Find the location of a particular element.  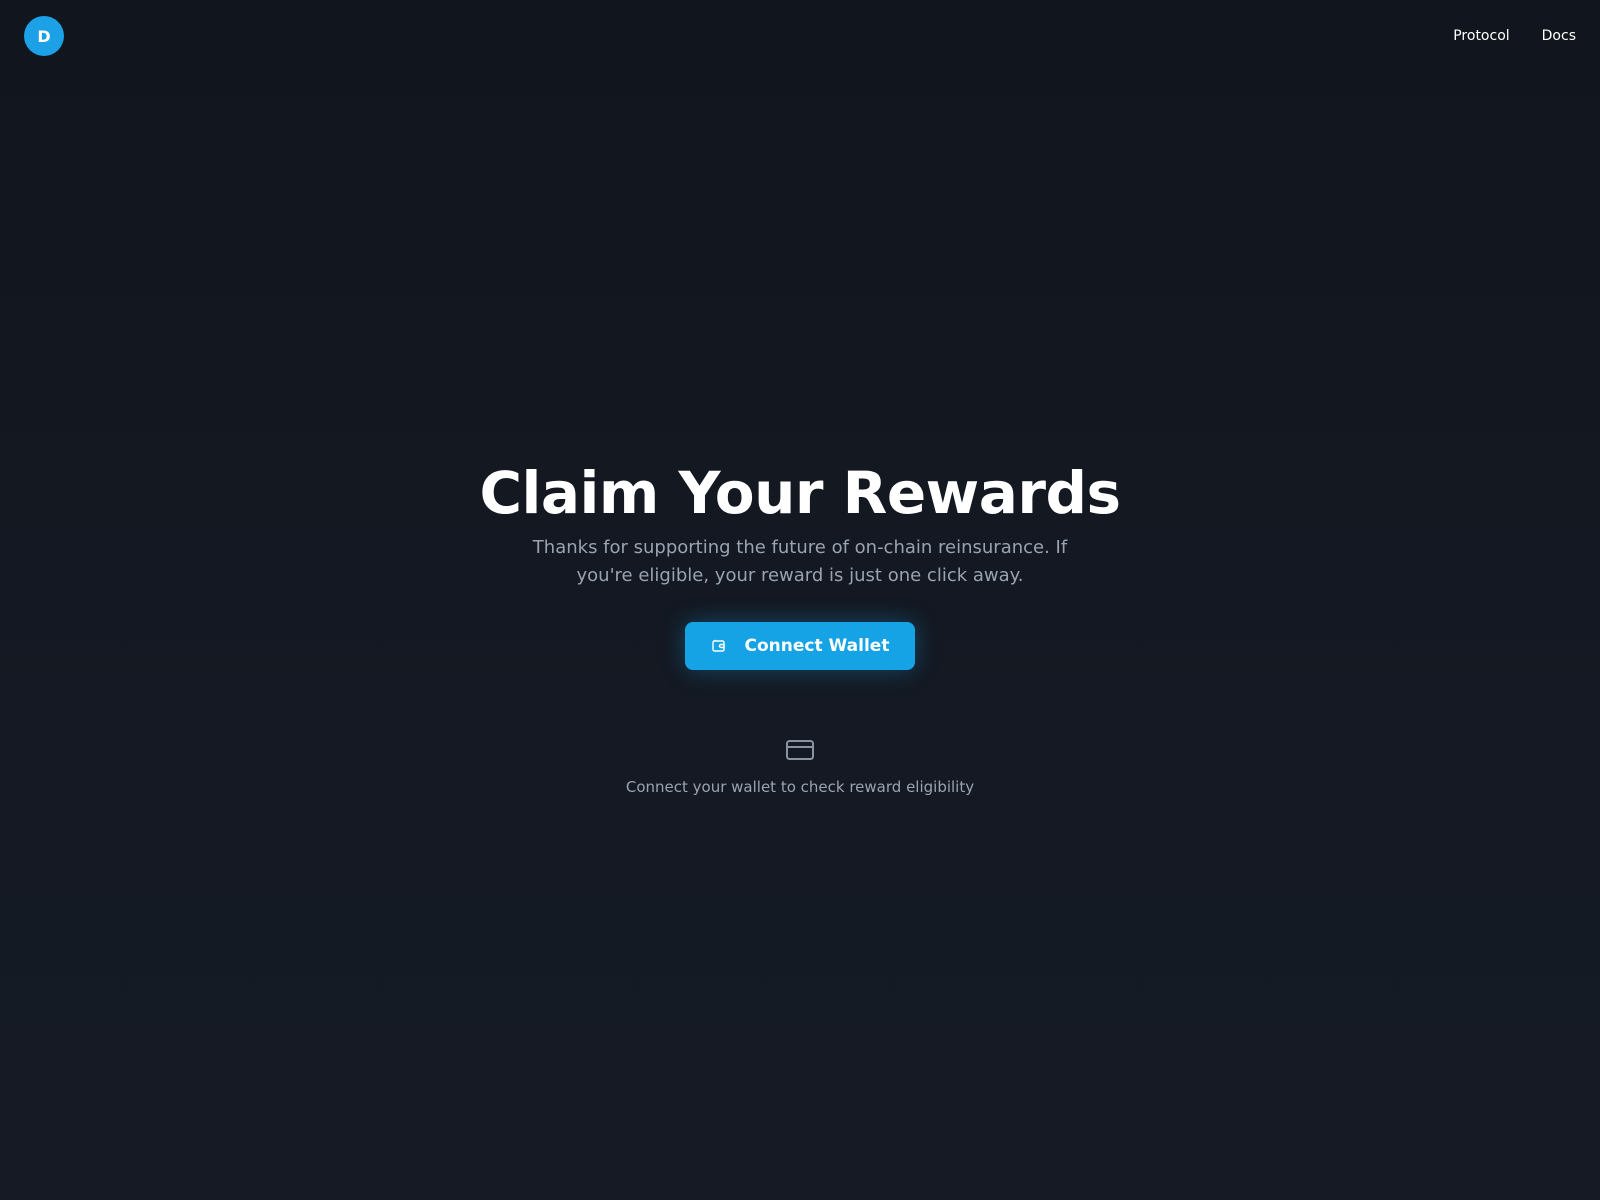

logo-avatar: D is located at coordinates (44, 36).